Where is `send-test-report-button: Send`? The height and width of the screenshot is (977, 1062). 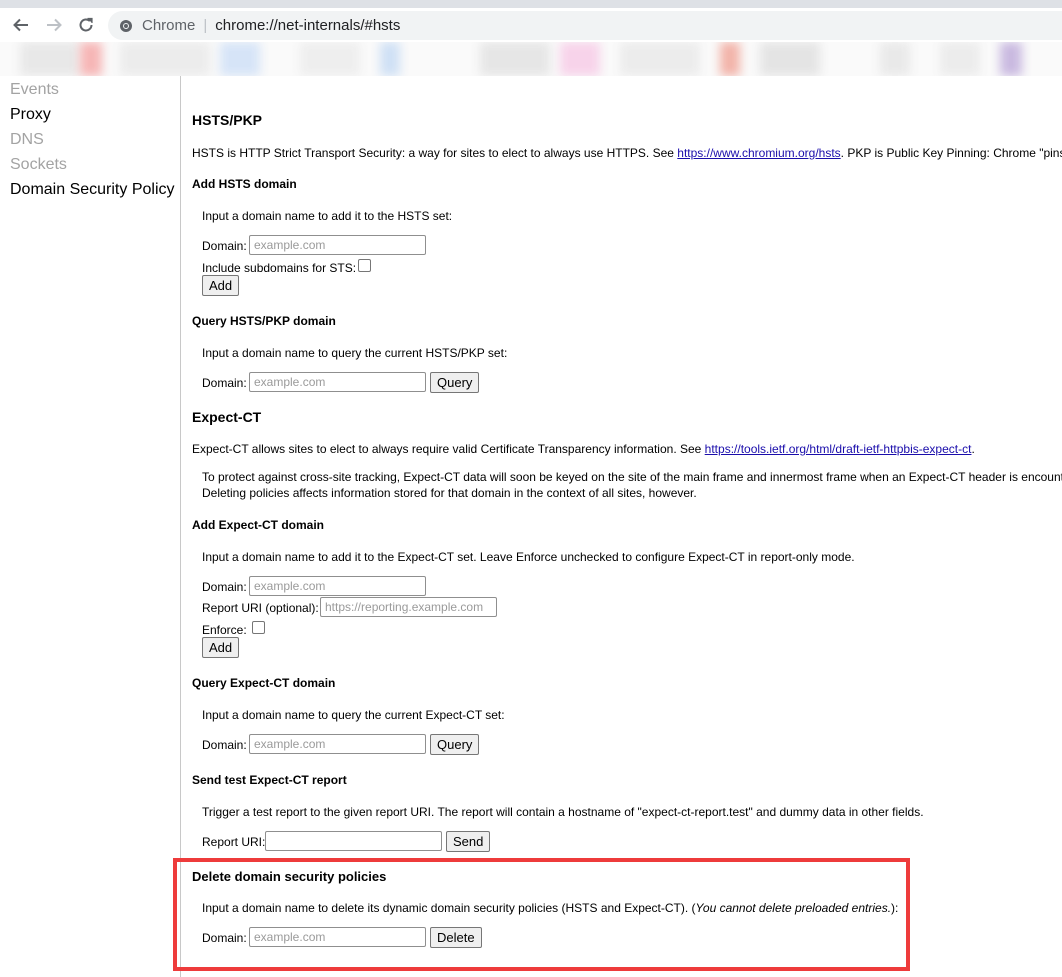 send-test-report-button: Send is located at coordinates (468, 841).